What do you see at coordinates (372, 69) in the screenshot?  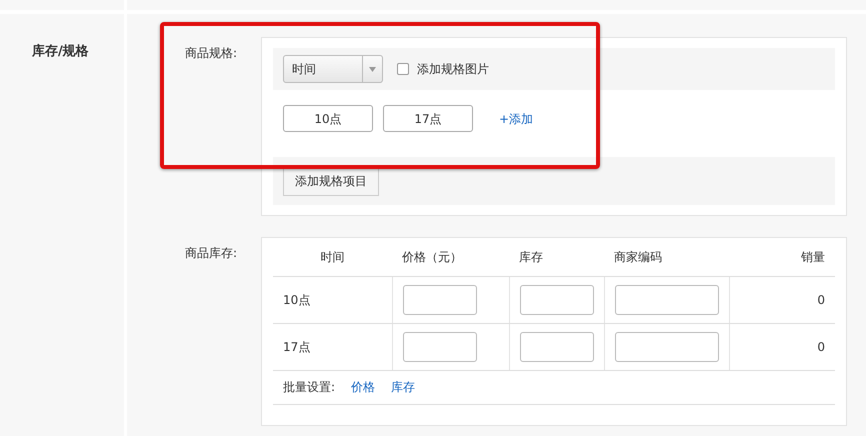 I see `dropdown-arrow-icon` at bounding box center [372, 69].